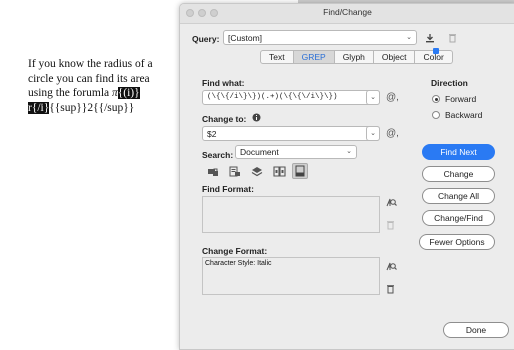 The image size is (514, 350). Describe the element at coordinates (461, 99) in the screenshot. I see `direction-forward-label: Forward` at that location.